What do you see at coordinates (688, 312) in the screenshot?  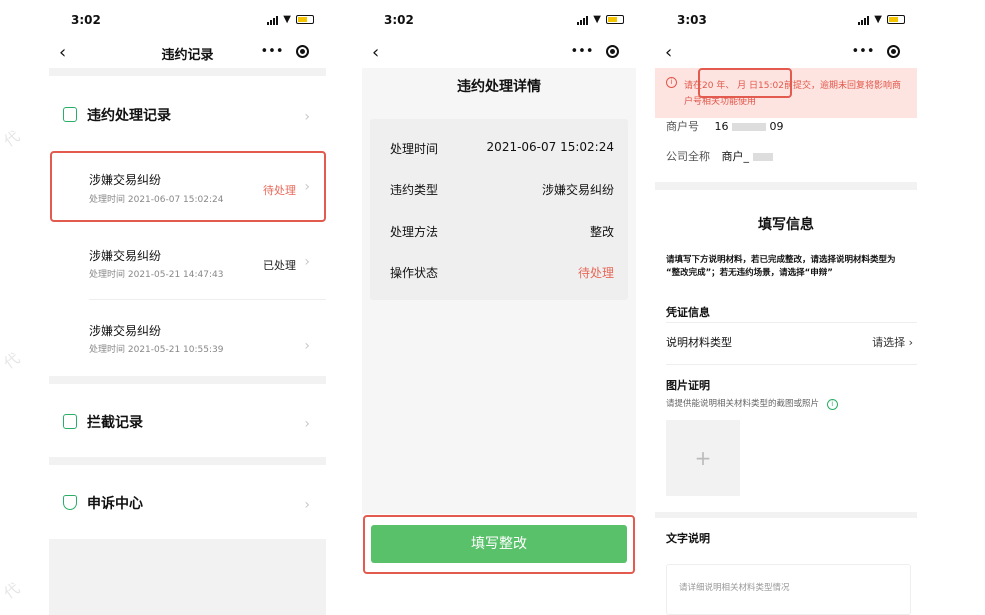 I see `voucher-title: 凭证信息` at bounding box center [688, 312].